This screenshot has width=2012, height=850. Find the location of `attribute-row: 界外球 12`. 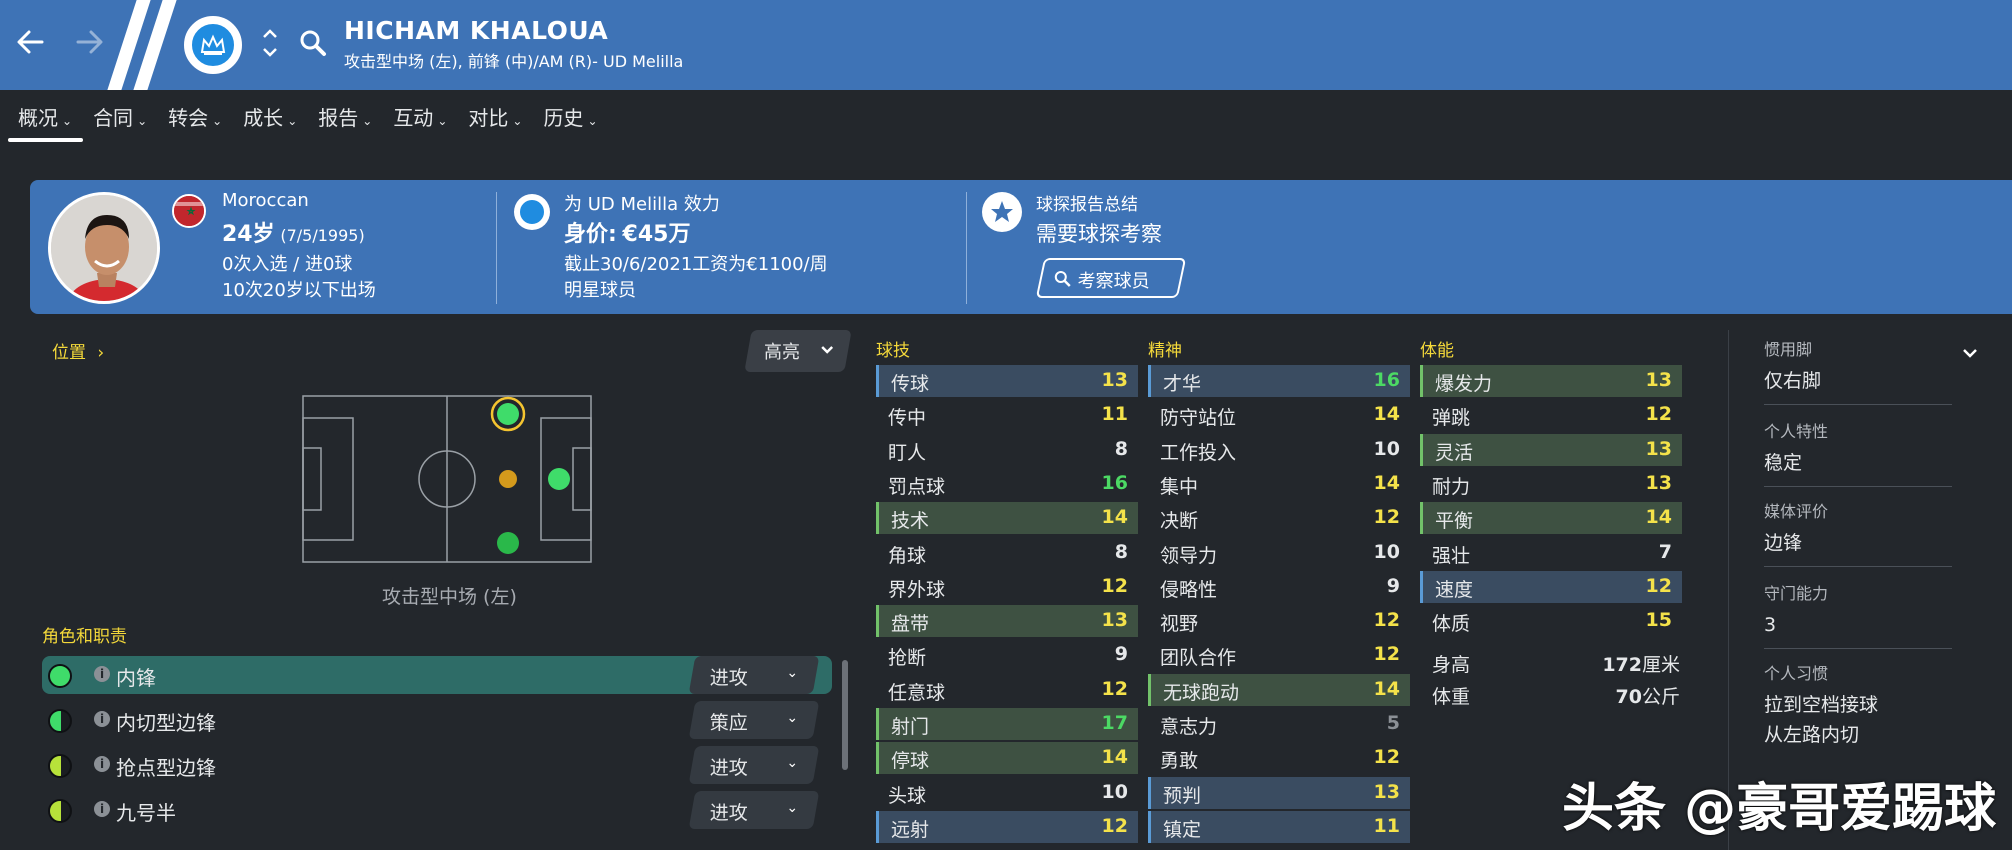

attribute-row: 界外球 12 is located at coordinates (1007, 587).